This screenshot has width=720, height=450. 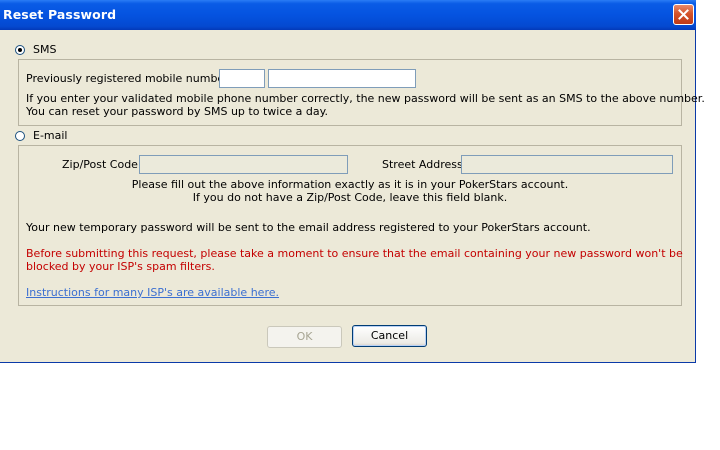 I want to click on close-button, so click(x=683, y=14).